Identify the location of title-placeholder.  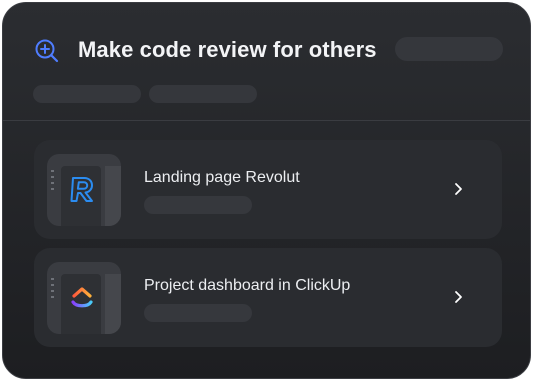
(449, 49).